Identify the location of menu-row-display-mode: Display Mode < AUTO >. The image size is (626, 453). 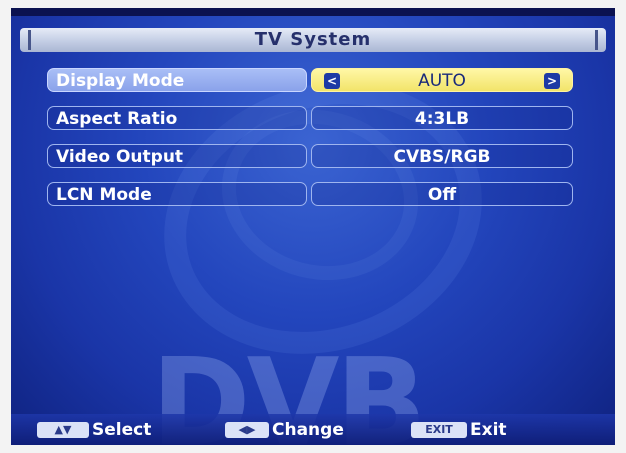
(311, 81).